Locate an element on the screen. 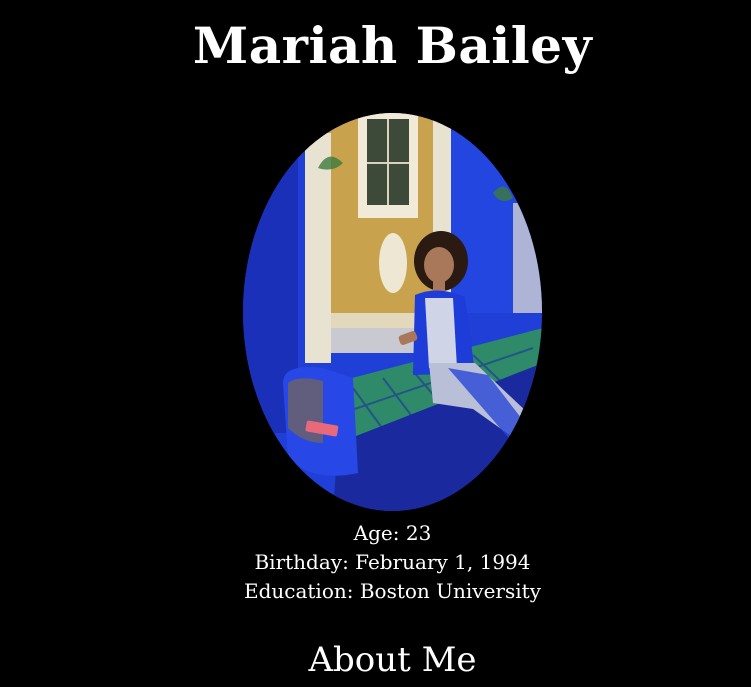 The width and height of the screenshot is (751, 687). age-line: Age: 23 is located at coordinates (392, 533).